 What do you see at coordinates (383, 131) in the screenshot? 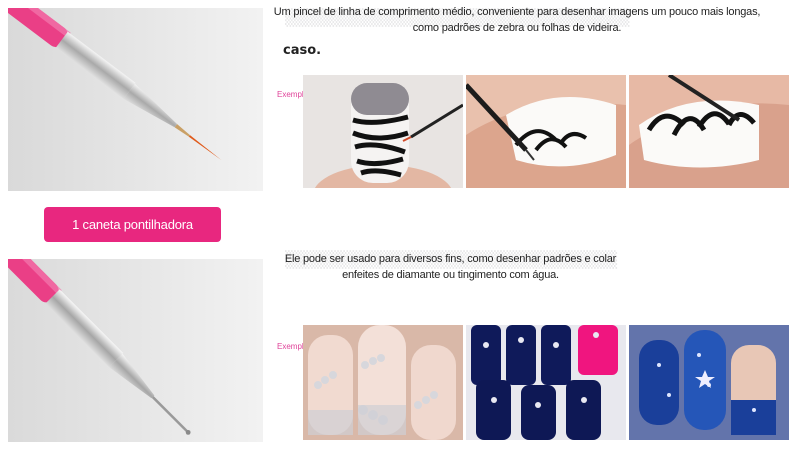
I see `zebra-nail-example-photo` at bounding box center [383, 131].